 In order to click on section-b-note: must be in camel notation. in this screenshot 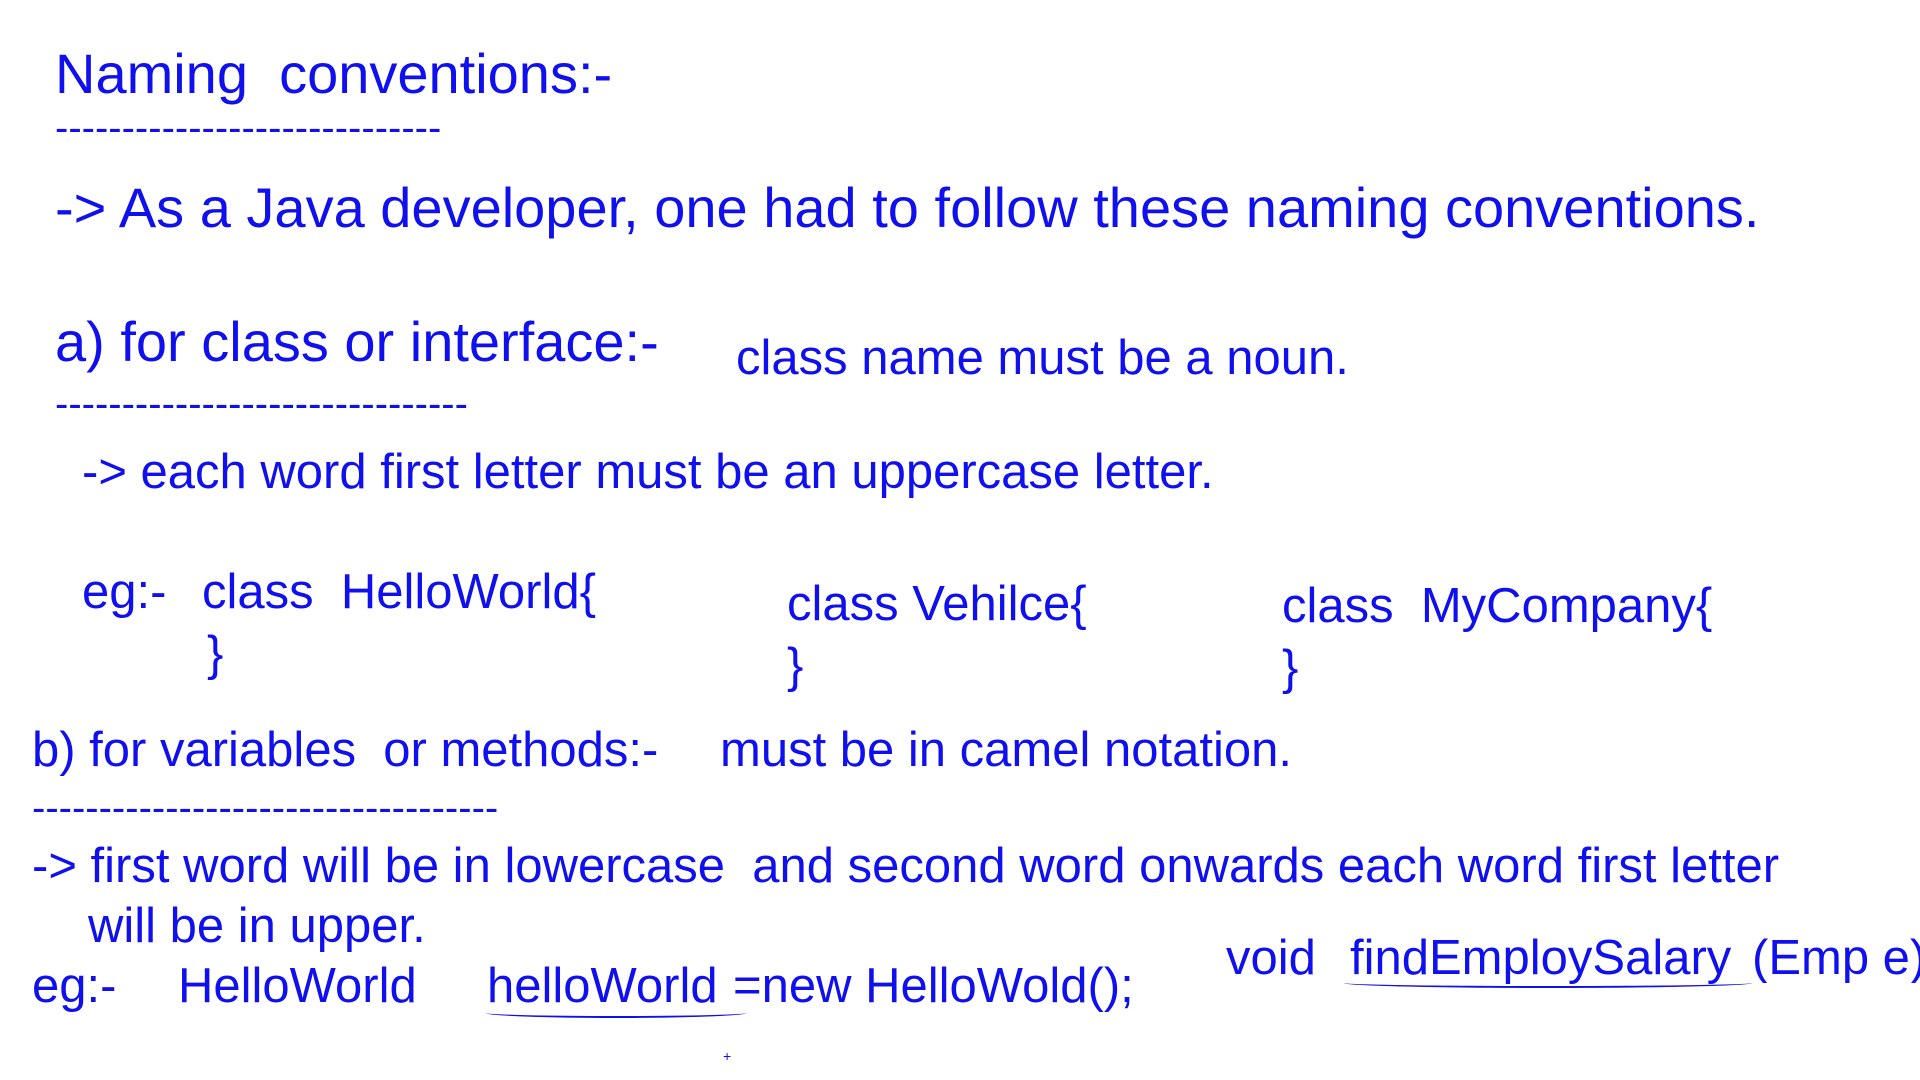, I will do `click(1006, 750)`.